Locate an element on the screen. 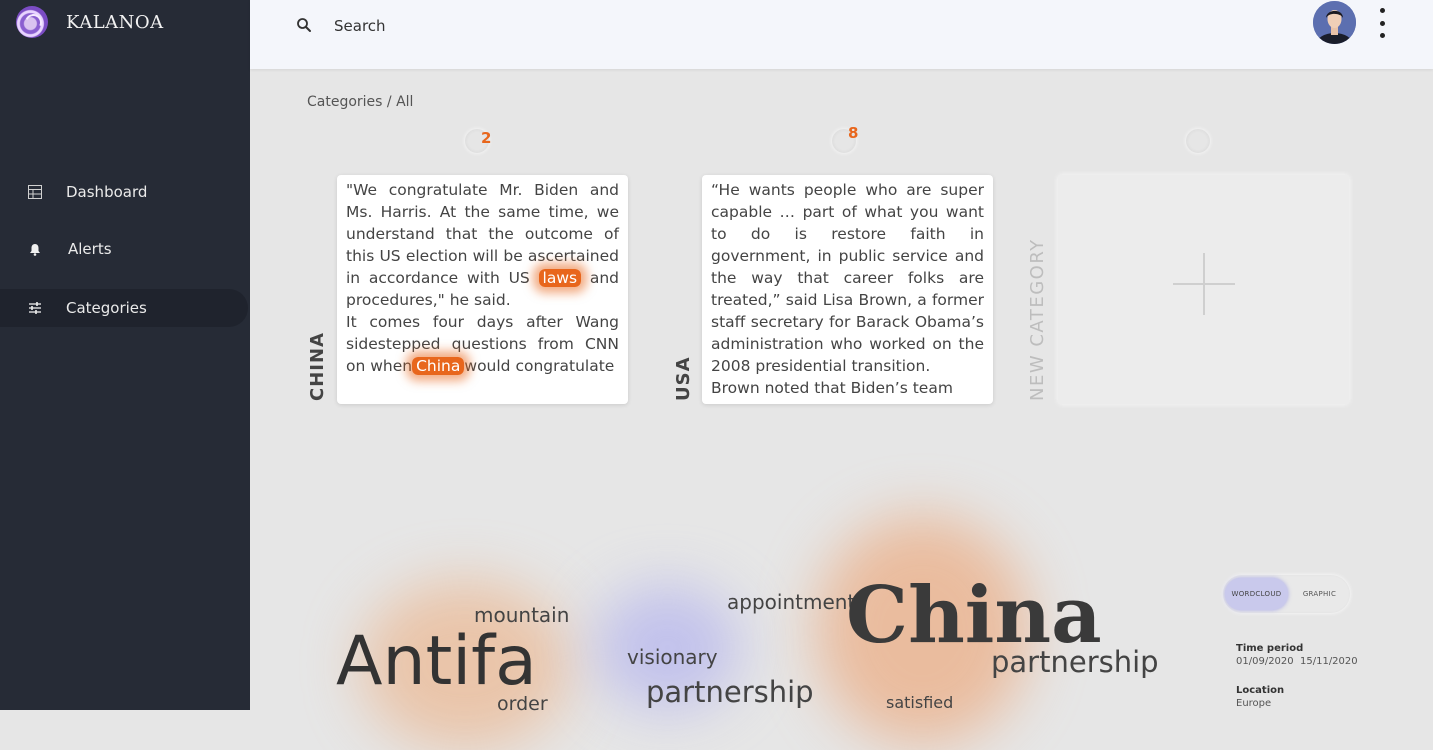 This screenshot has width=1433, height=750. sidebar-item-categories: Categories is located at coordinates (124, 308).